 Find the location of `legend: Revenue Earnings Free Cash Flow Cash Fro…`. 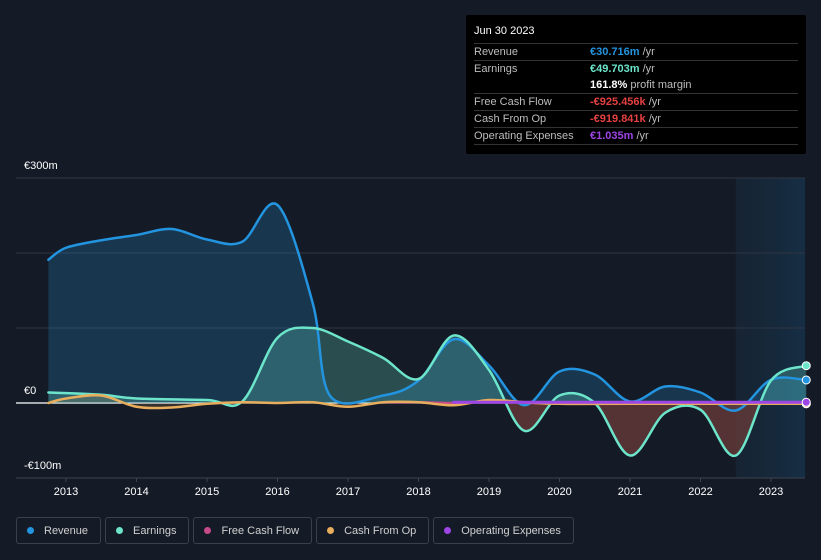

legend: Revenue Earnings Free Cash Flow Cash Fro… is located at coordinates (295, 530).